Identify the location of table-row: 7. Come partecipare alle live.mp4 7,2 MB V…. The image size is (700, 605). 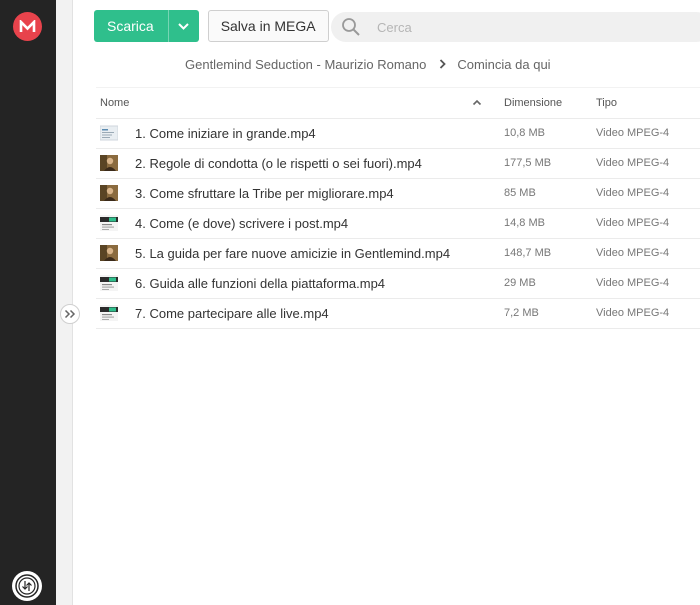
(398, 314).